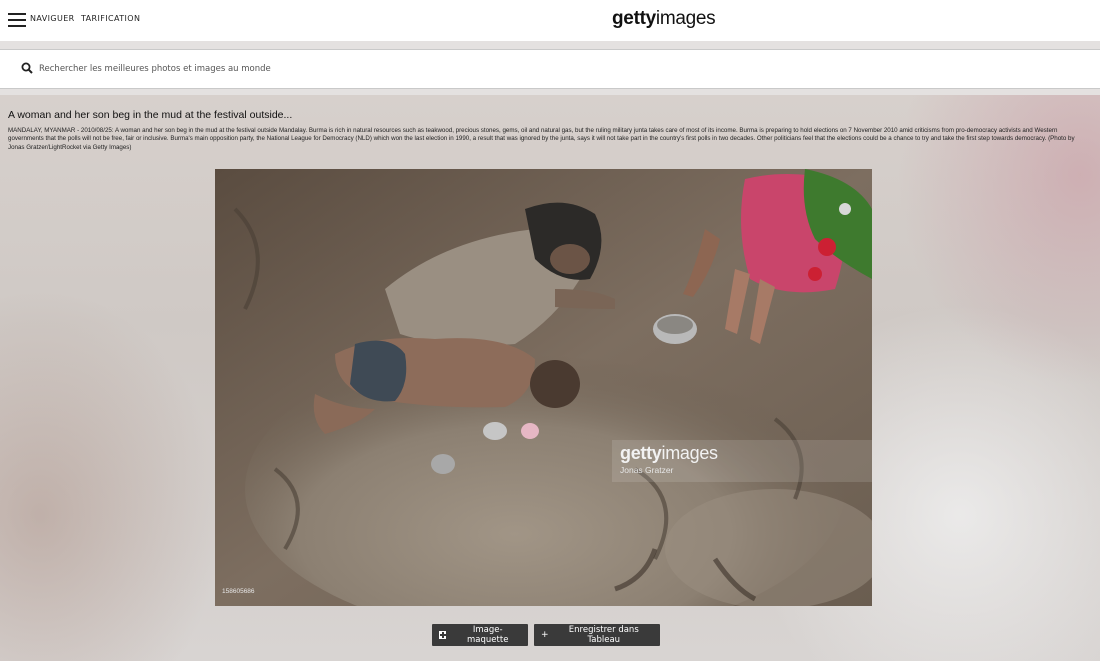 The height and width of the screenshot is (661, 1100). I want to click on menu-icon, so click(17, 20).